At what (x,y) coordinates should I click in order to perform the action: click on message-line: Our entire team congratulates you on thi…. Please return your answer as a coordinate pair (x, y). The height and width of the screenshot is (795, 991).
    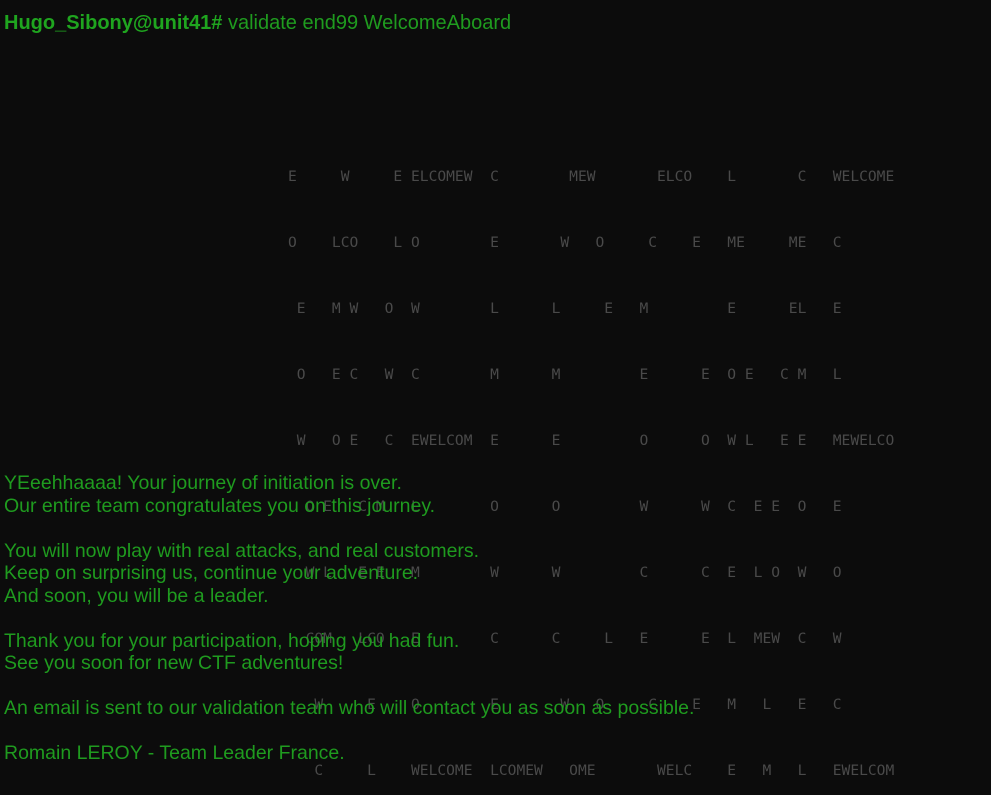
    Looking at the image, I should click on (220, 505).